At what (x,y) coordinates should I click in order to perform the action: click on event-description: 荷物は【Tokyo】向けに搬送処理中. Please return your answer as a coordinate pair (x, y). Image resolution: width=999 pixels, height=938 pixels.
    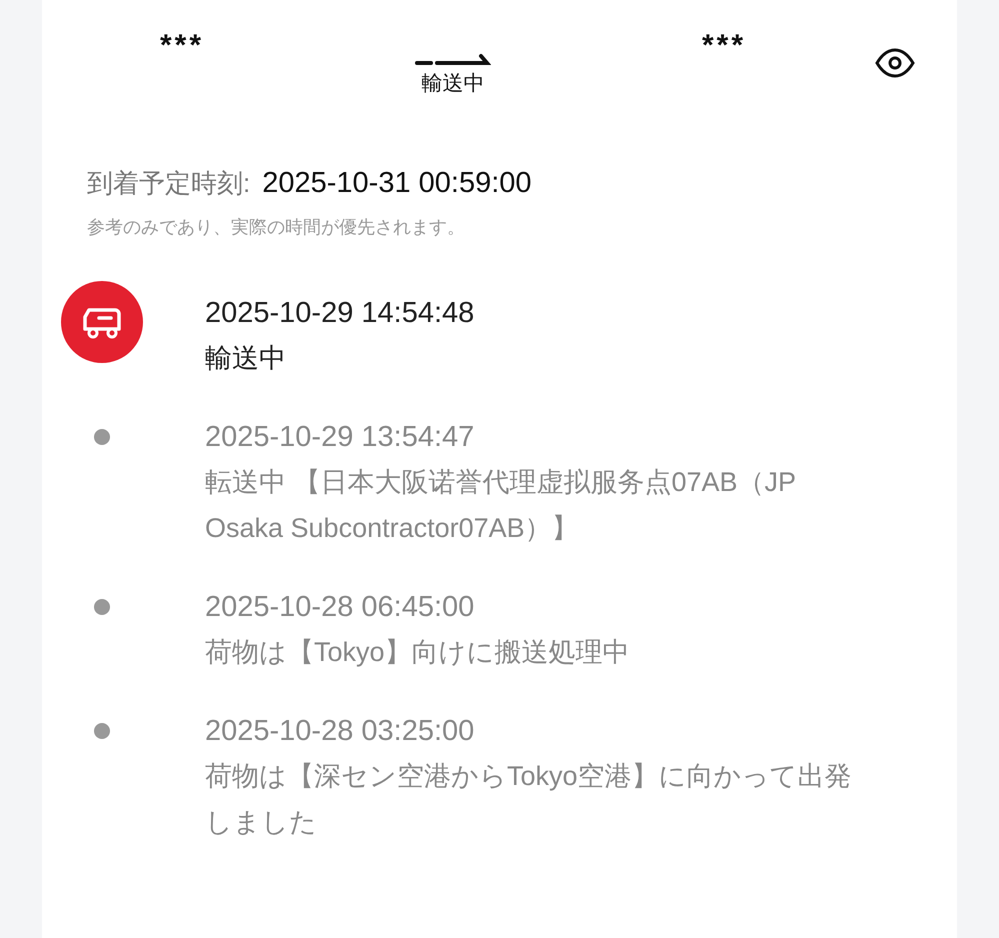
    Looking at the image, I should click on (418, 652).